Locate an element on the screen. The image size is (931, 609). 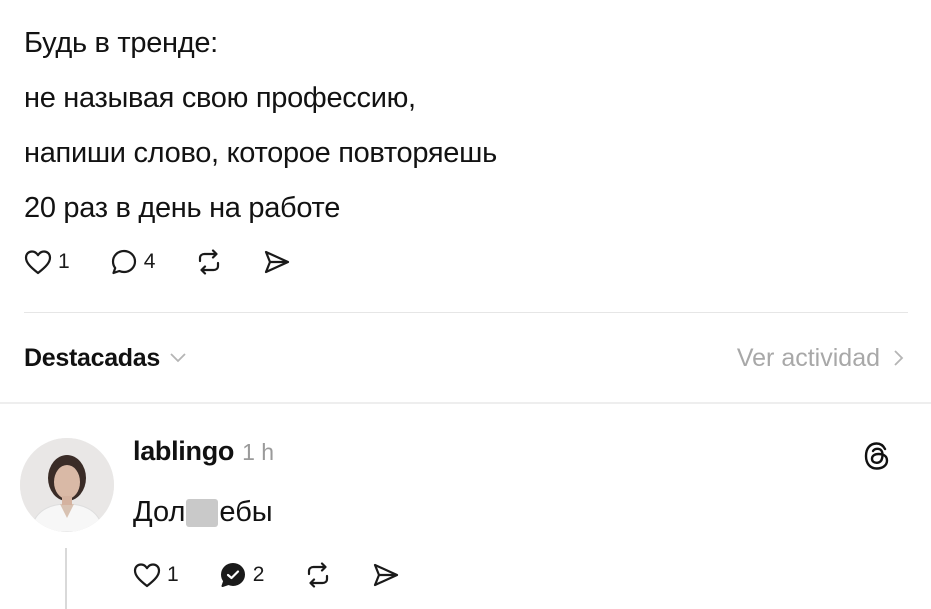
like-button: 1 is located at coordinates (47, 262).